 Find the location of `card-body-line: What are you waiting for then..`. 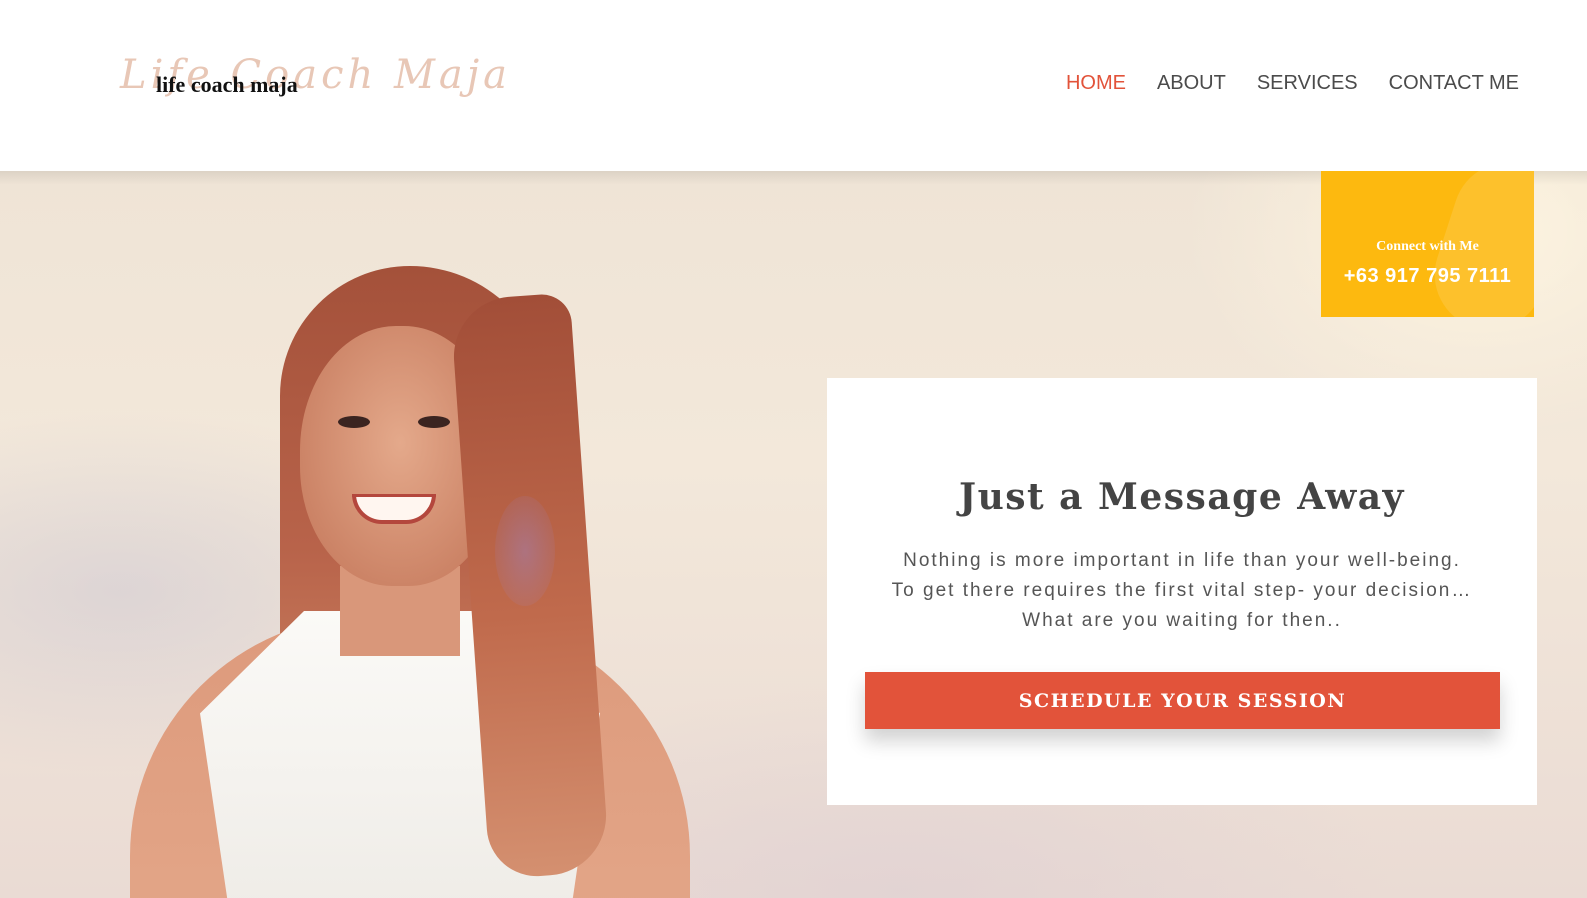

card-body-line: What are you waiting for then.. is located at coordinates (1182, 620).